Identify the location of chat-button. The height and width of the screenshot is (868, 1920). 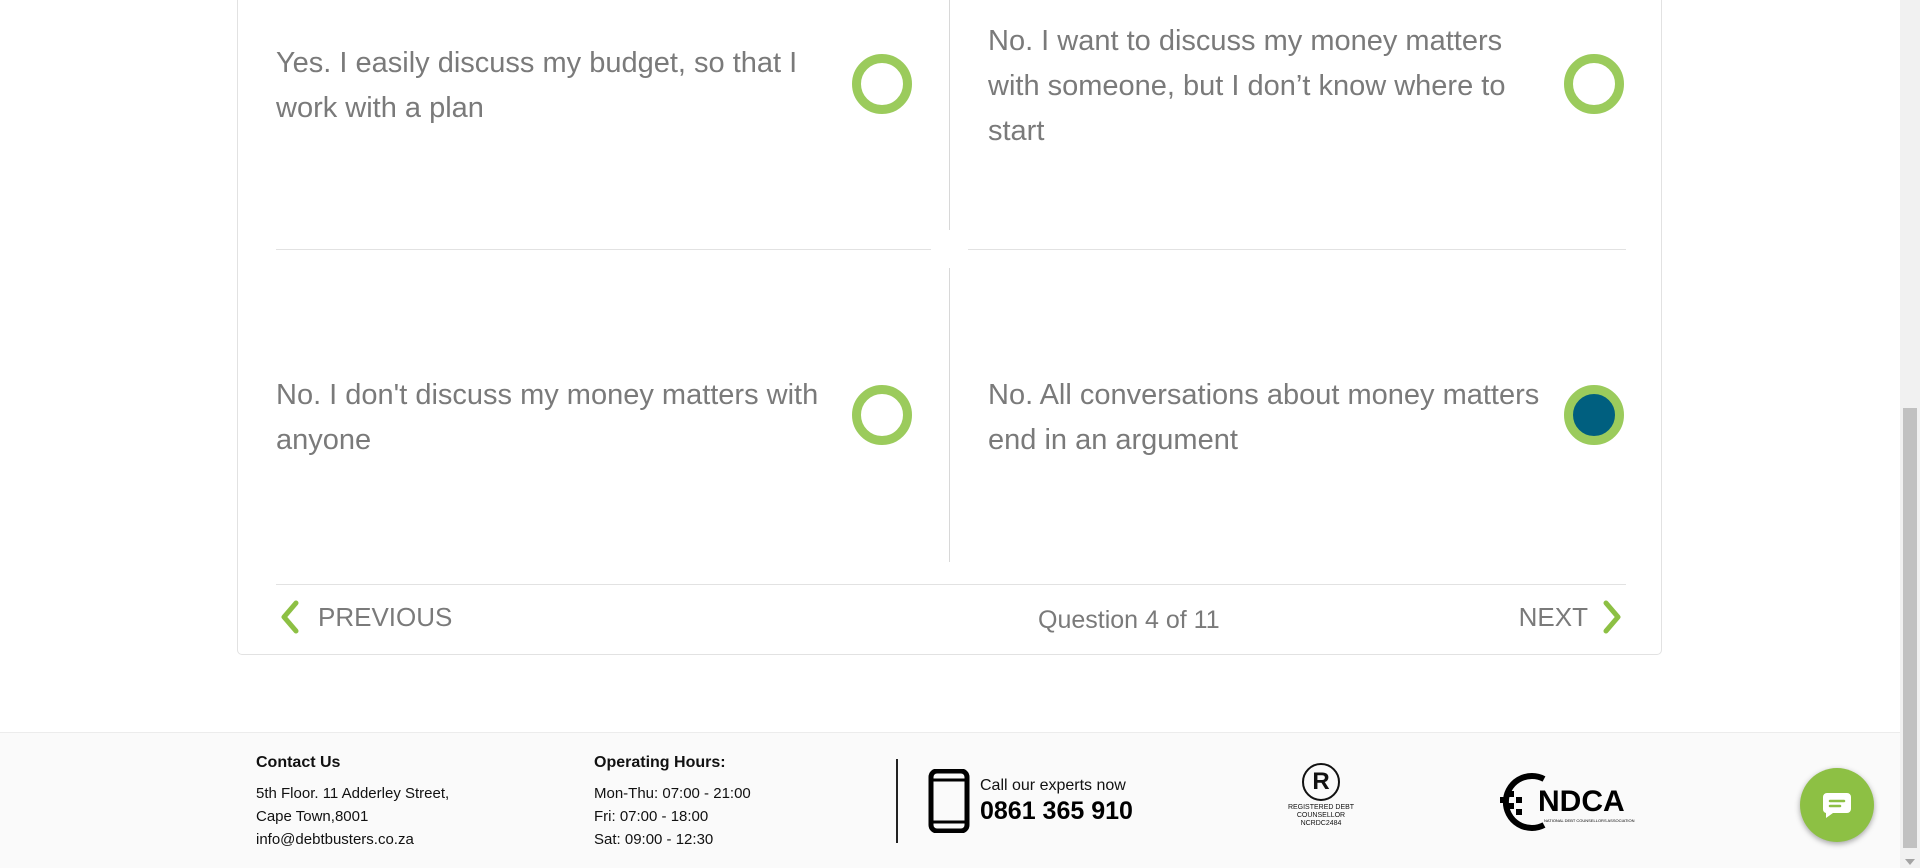
(1837, 805).